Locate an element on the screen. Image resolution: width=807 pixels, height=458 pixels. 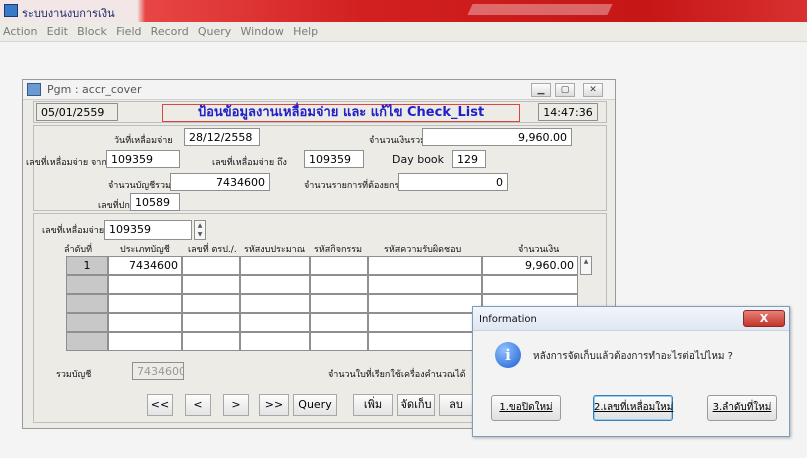
row-seq: 1 is located at coordinates (87, 265).